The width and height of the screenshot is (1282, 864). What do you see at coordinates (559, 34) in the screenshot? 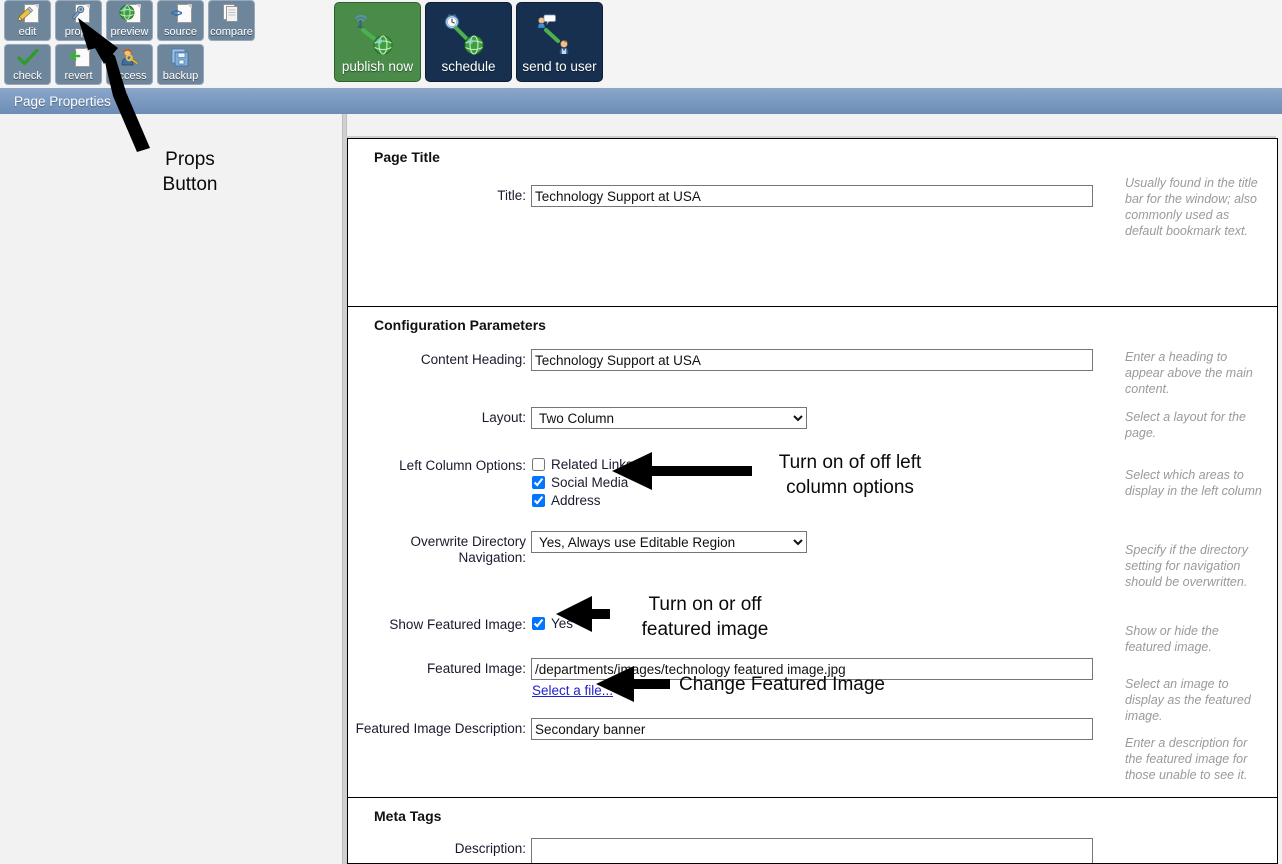
I see `person-message-person-icon` at bounding box center [559, 34].